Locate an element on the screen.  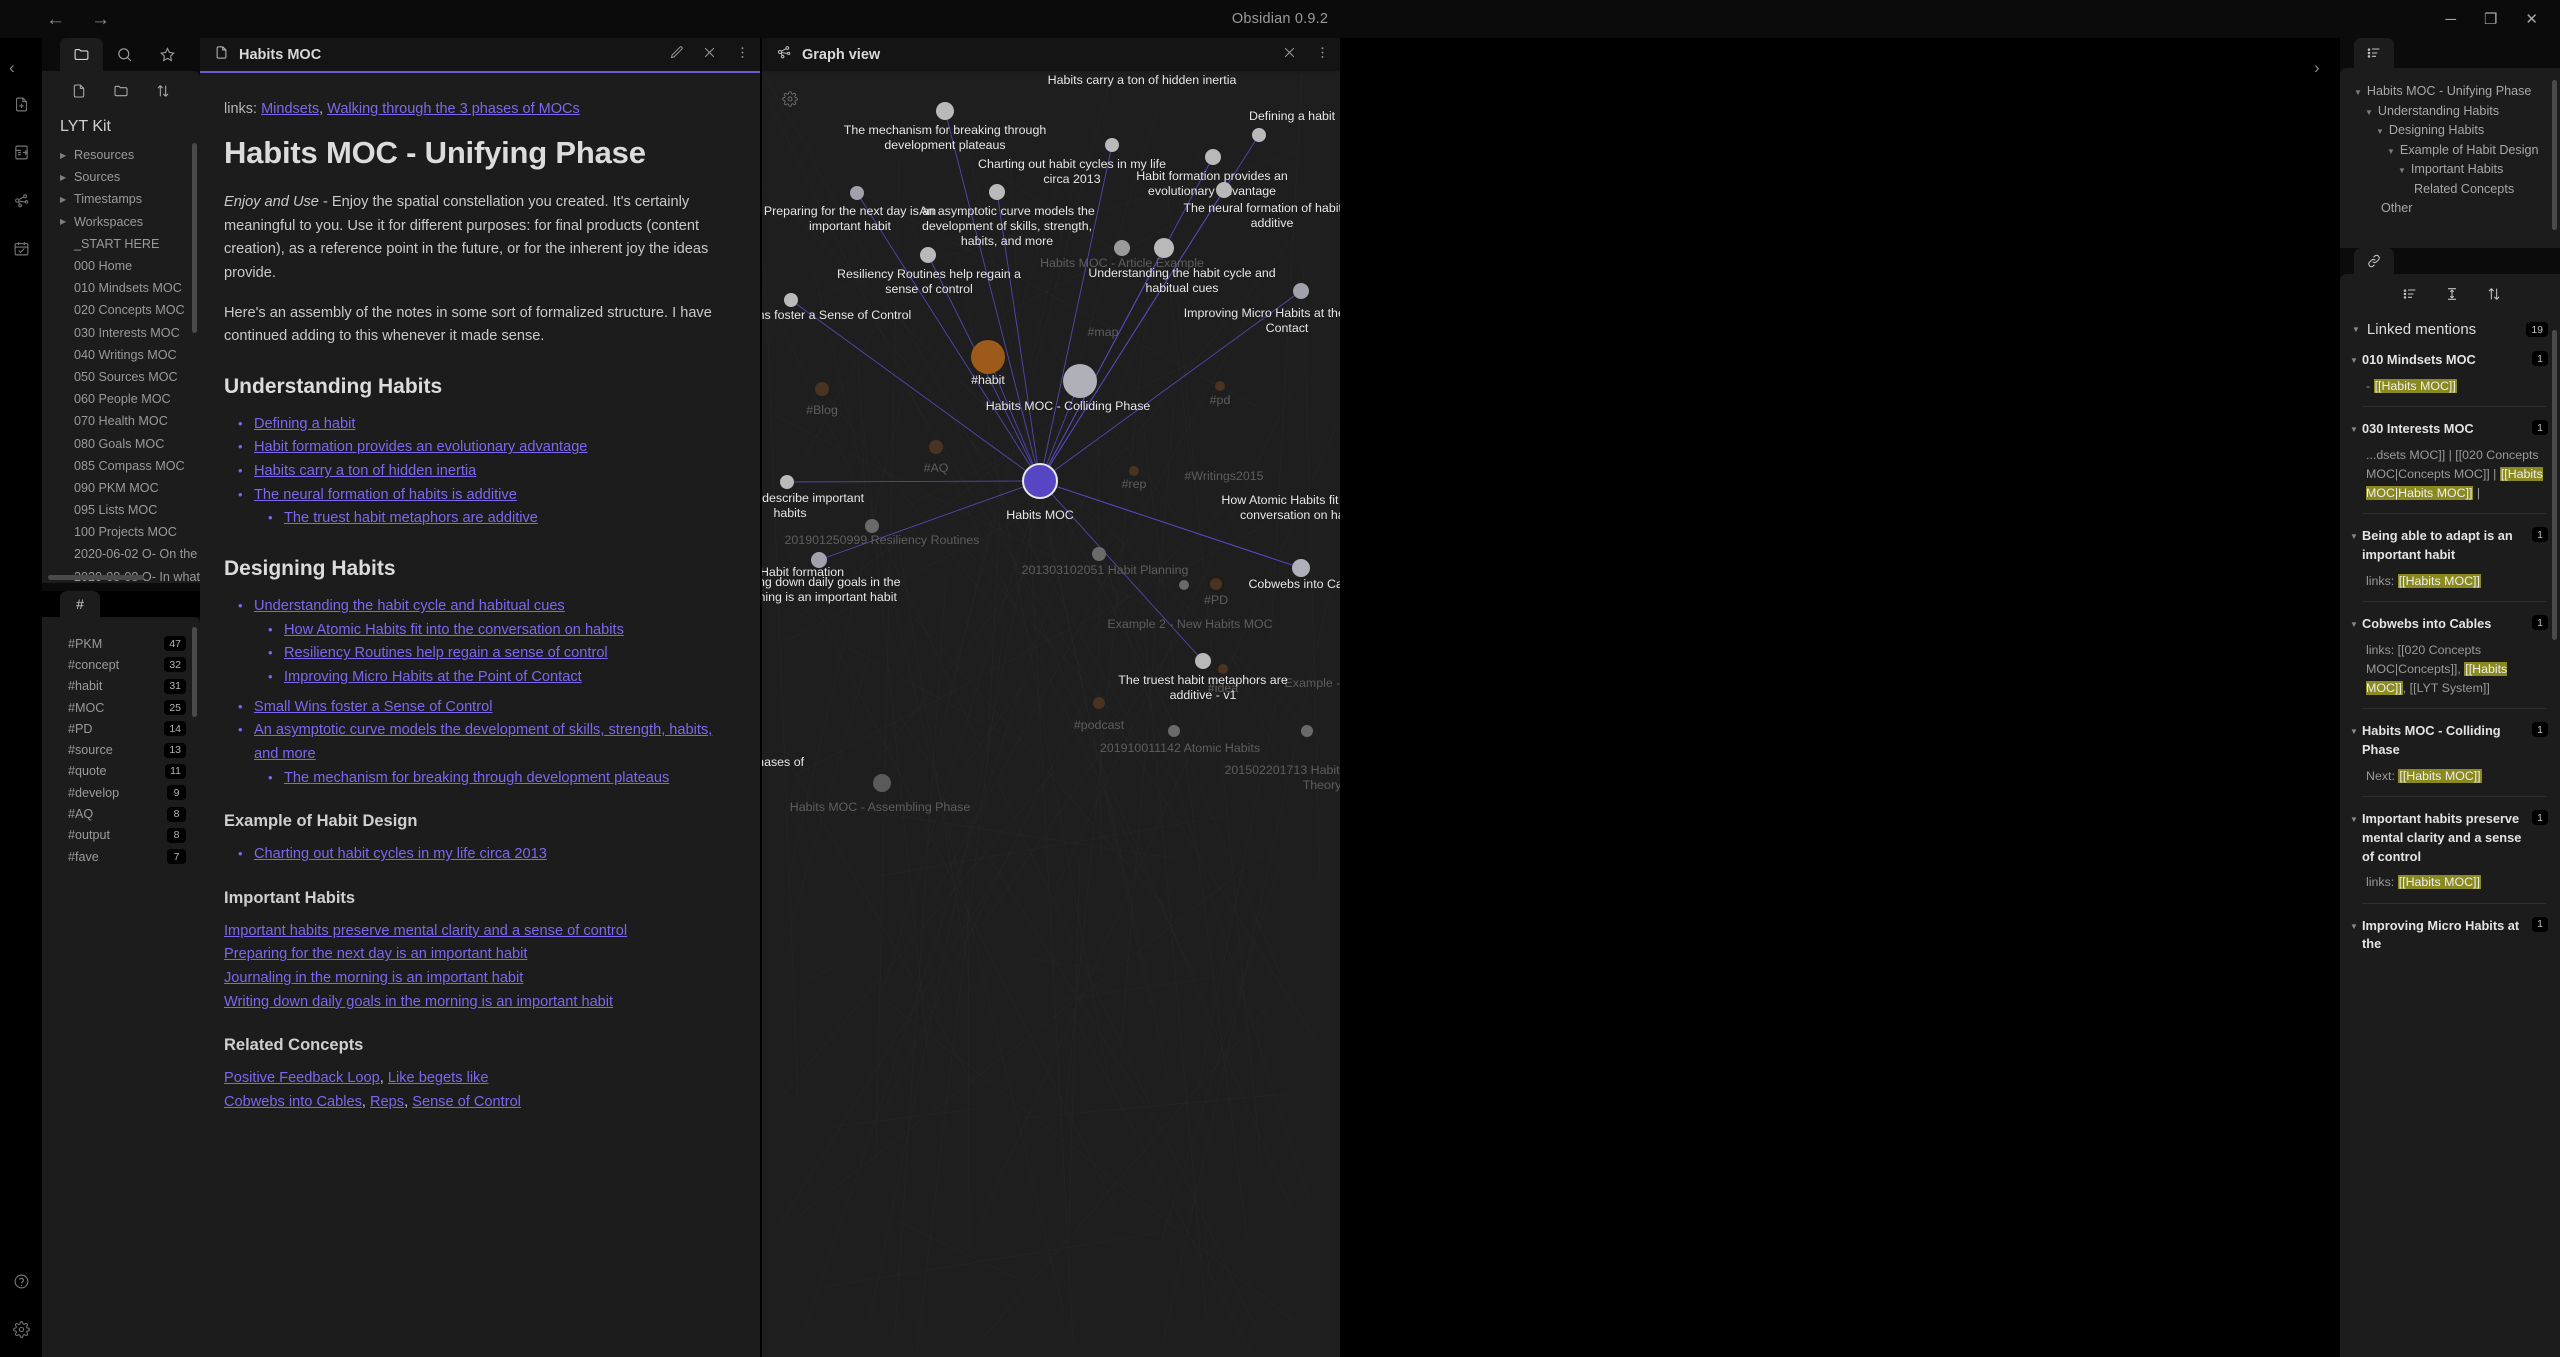
outline-item: ▼ Designing Habits is located at coordinates (2453, 131).